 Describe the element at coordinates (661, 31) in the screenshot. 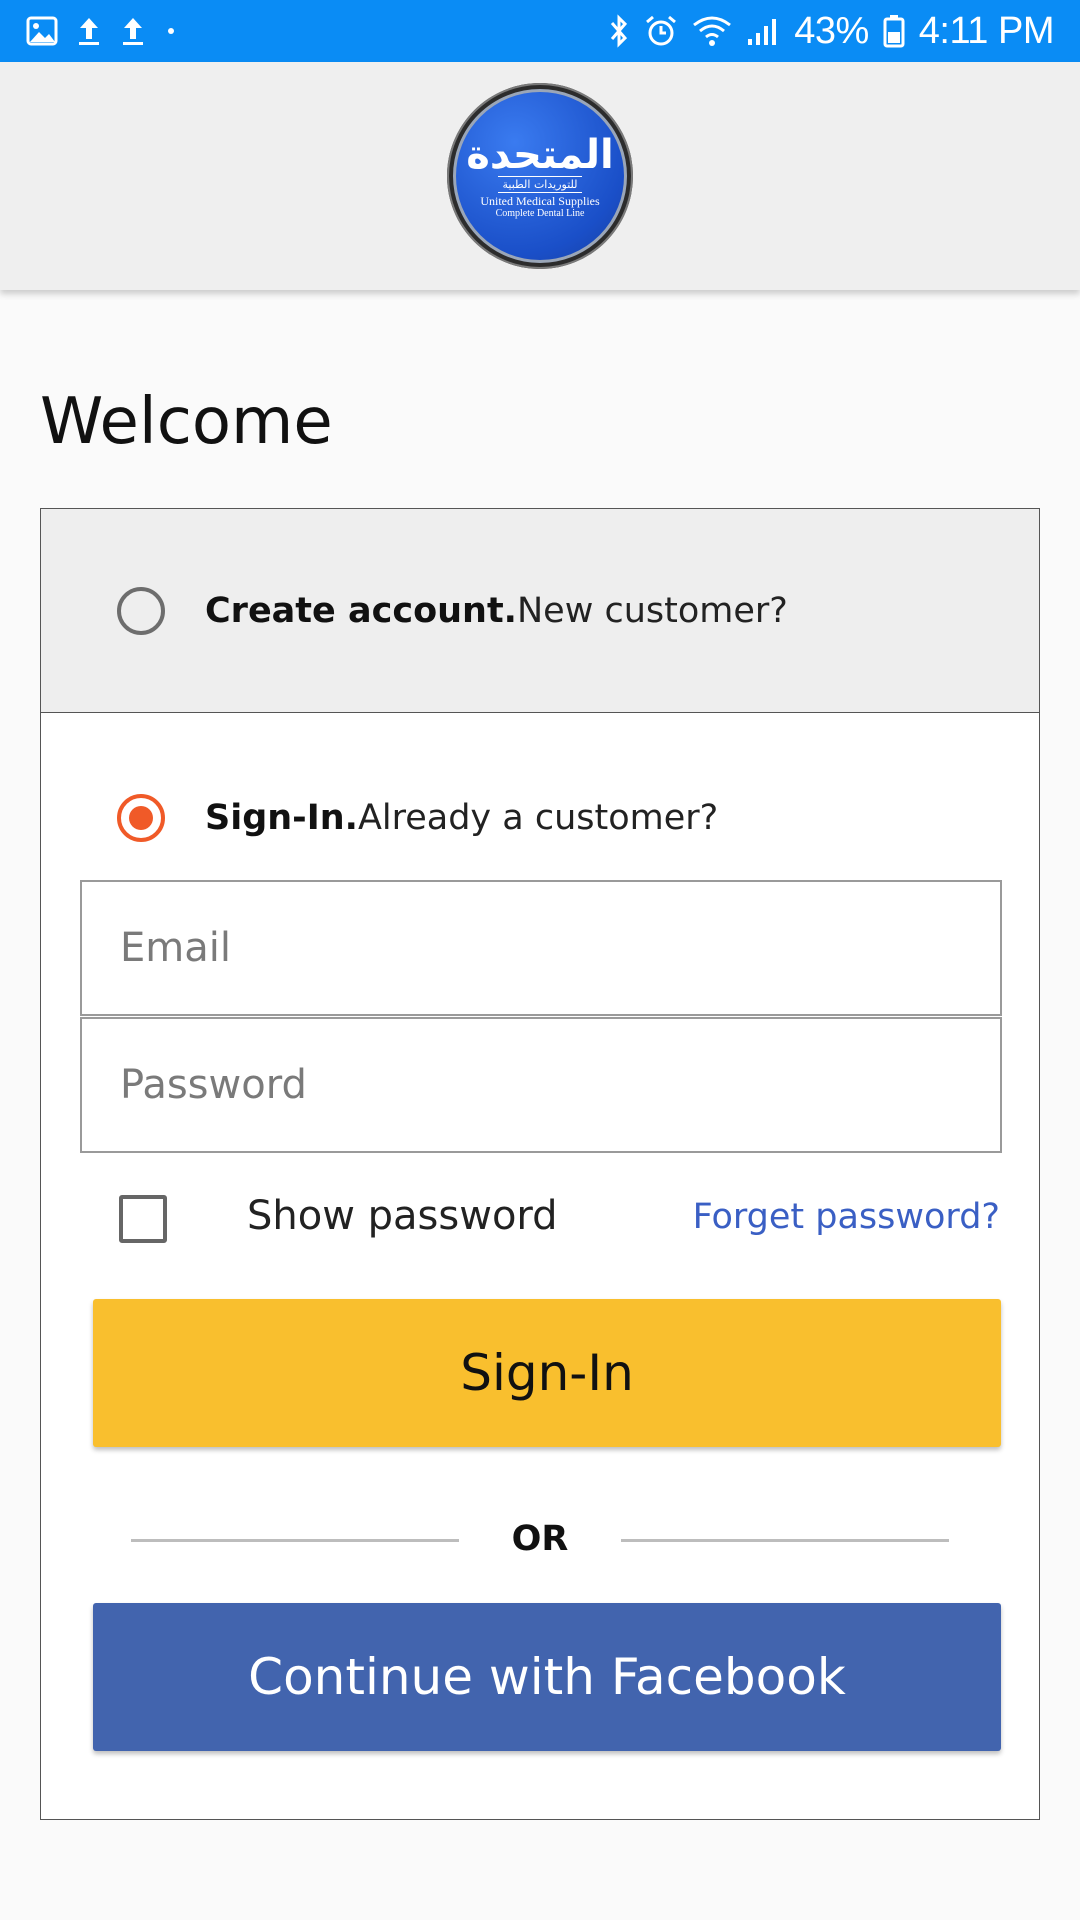

I see `alarm-icon` at that location.